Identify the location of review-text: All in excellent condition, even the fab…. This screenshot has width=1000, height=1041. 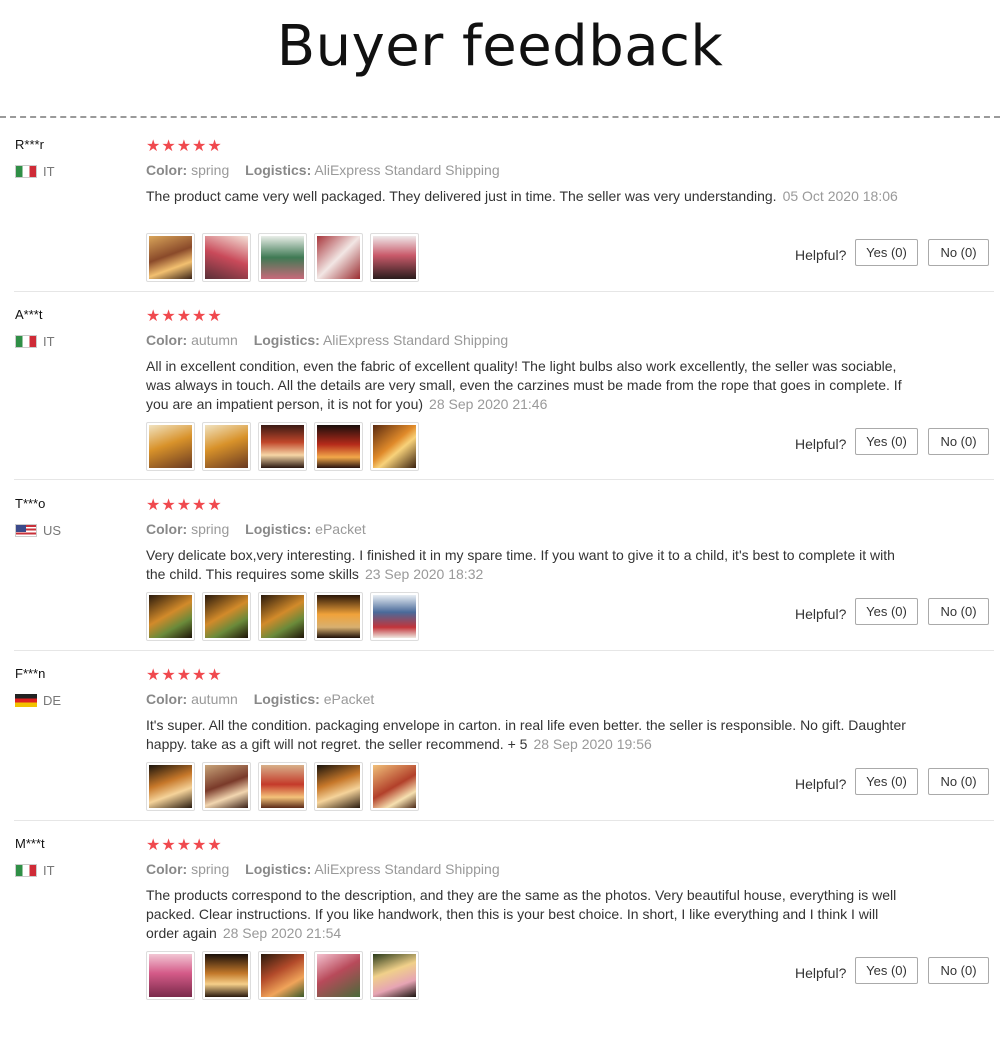
(526, 385).